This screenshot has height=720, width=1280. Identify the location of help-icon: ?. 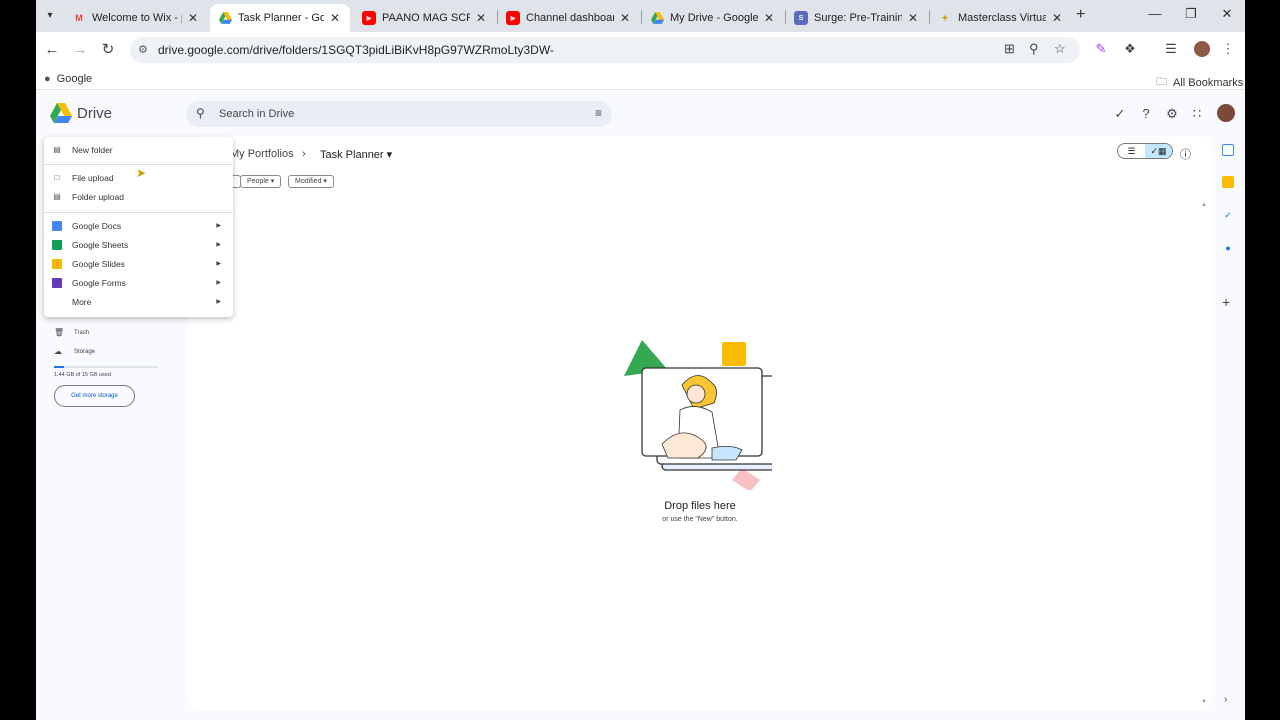
(1146, 113).